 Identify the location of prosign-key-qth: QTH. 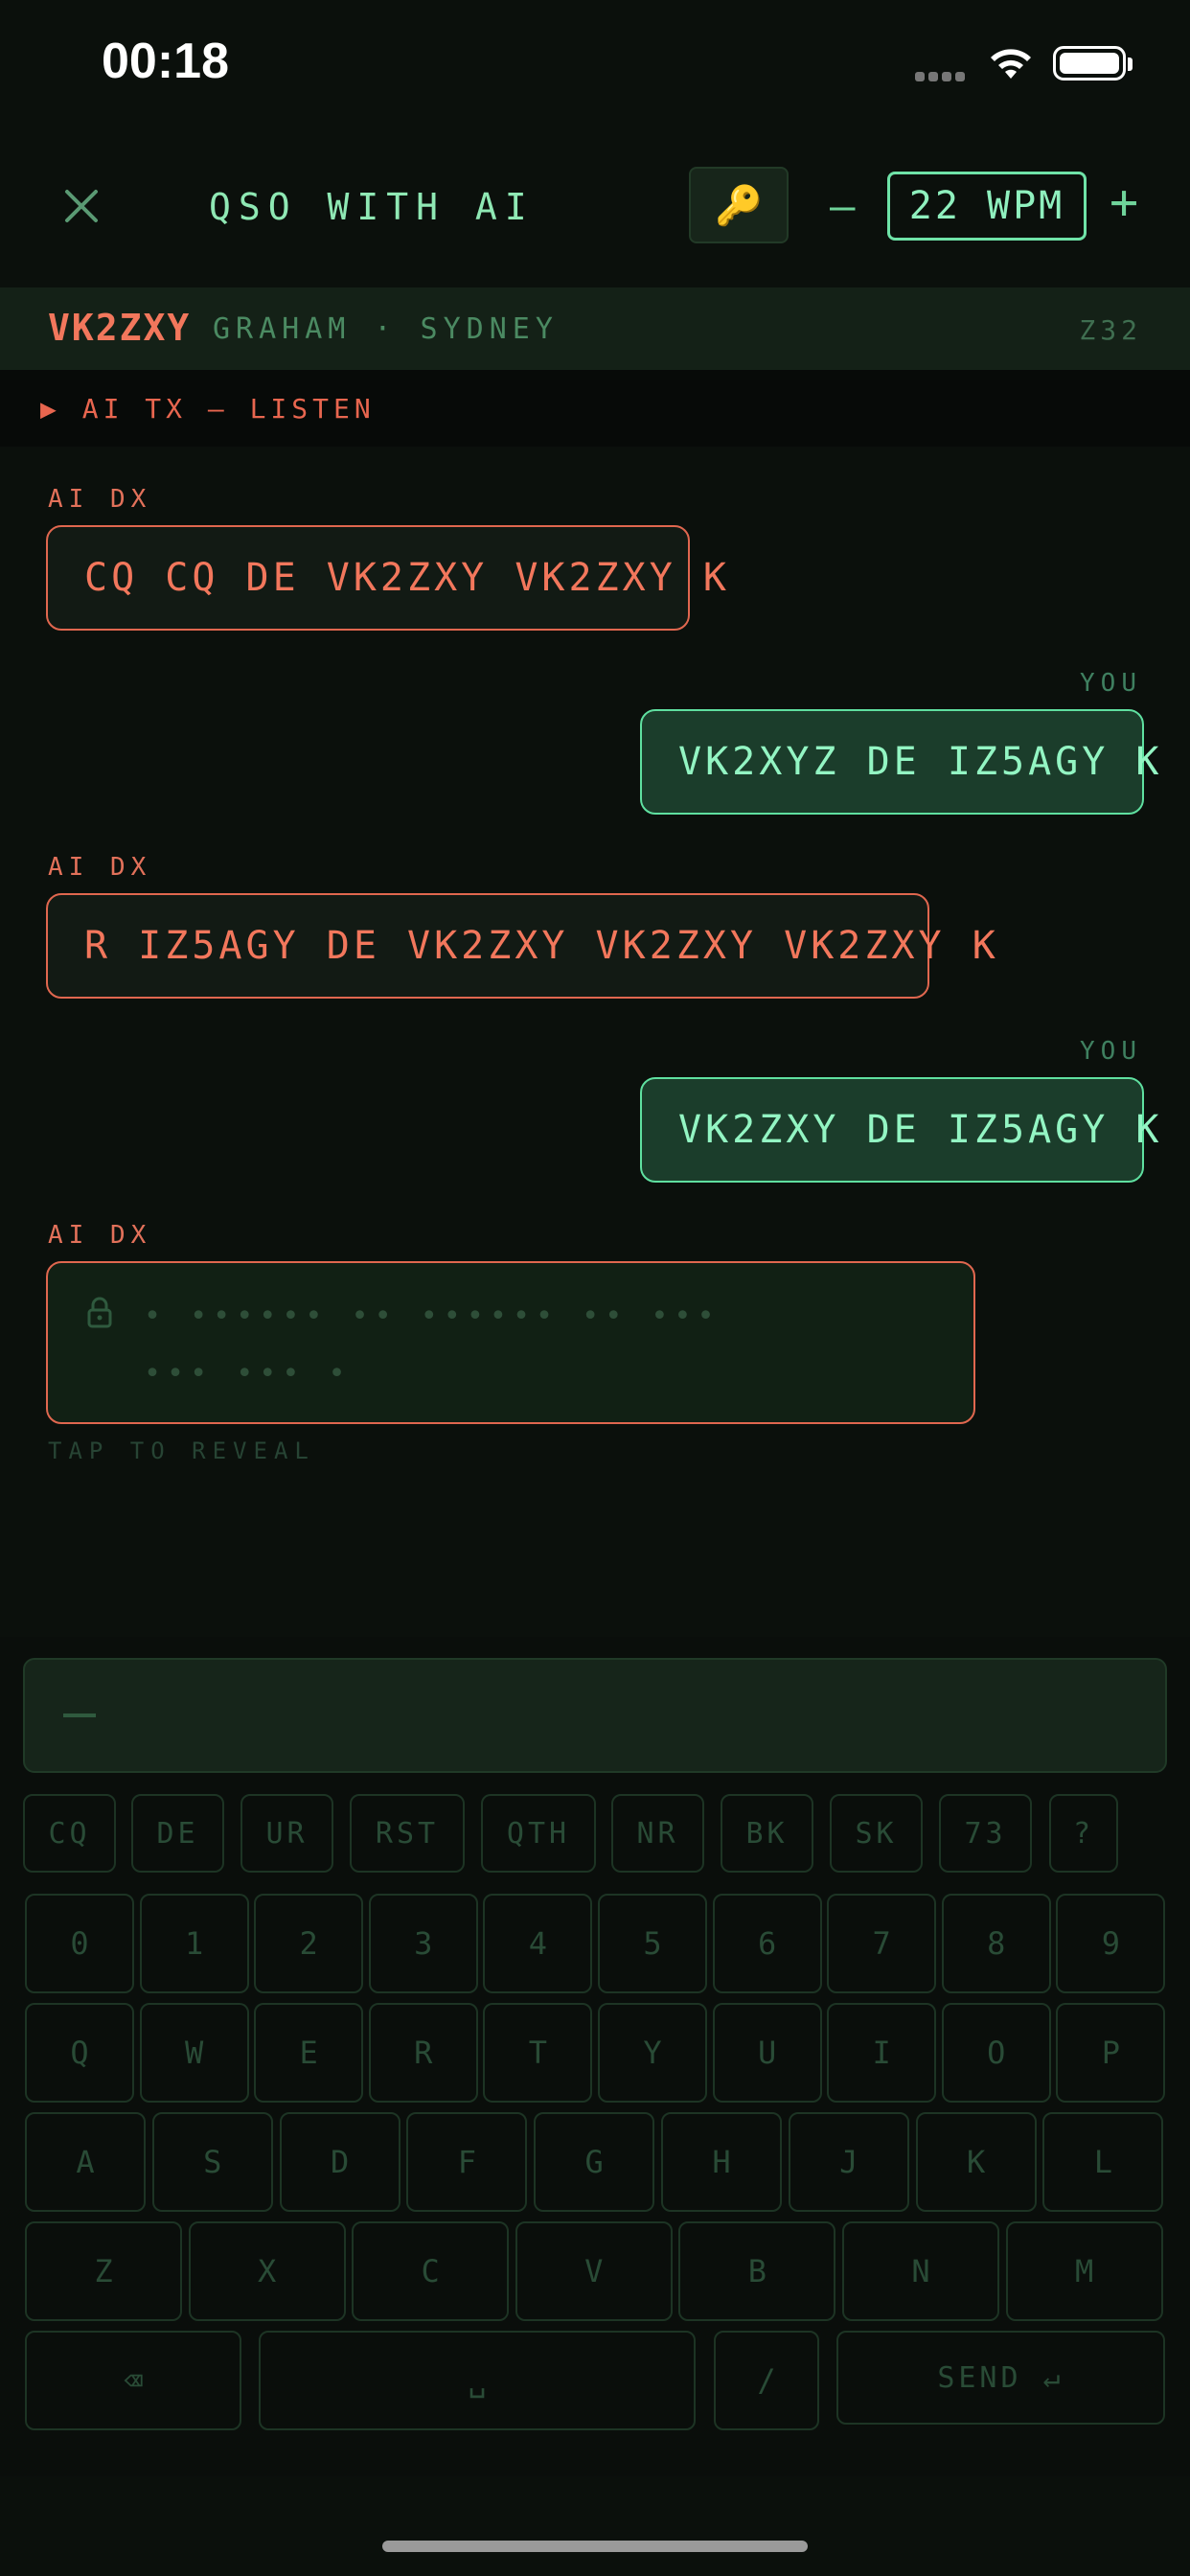
(539, 1833).